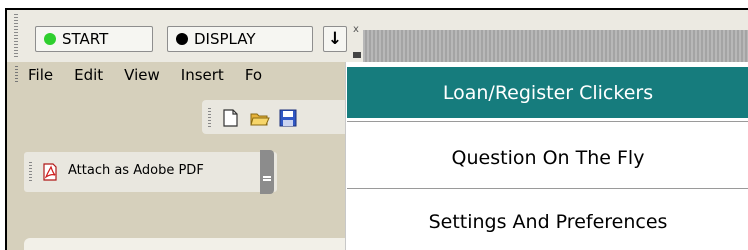 The height and width of the screenshot is (250, 748). I want to click on save-icon, so click(288, 118).